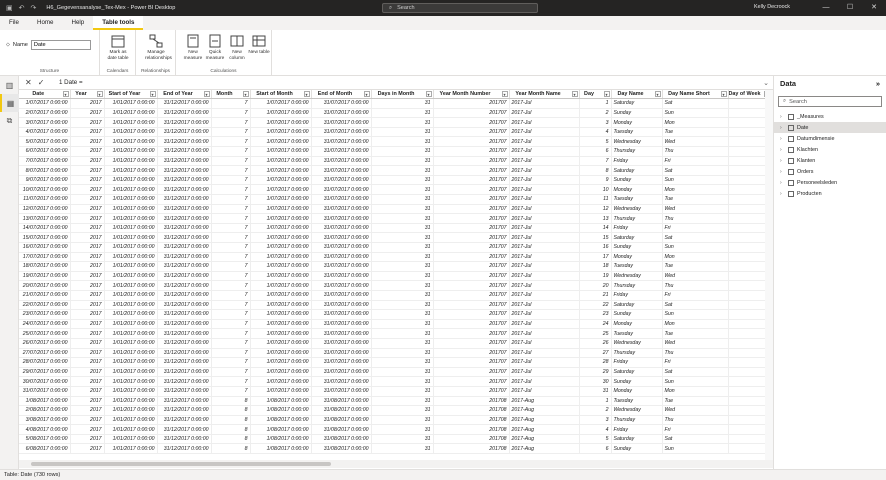 The height and width of the screenshot is (480, 886). What do you see at coordinates (45, 420) in the screenshot?
I see `table-cell: 3/08/2017 0:00:00` at bounding box center [45, 420].